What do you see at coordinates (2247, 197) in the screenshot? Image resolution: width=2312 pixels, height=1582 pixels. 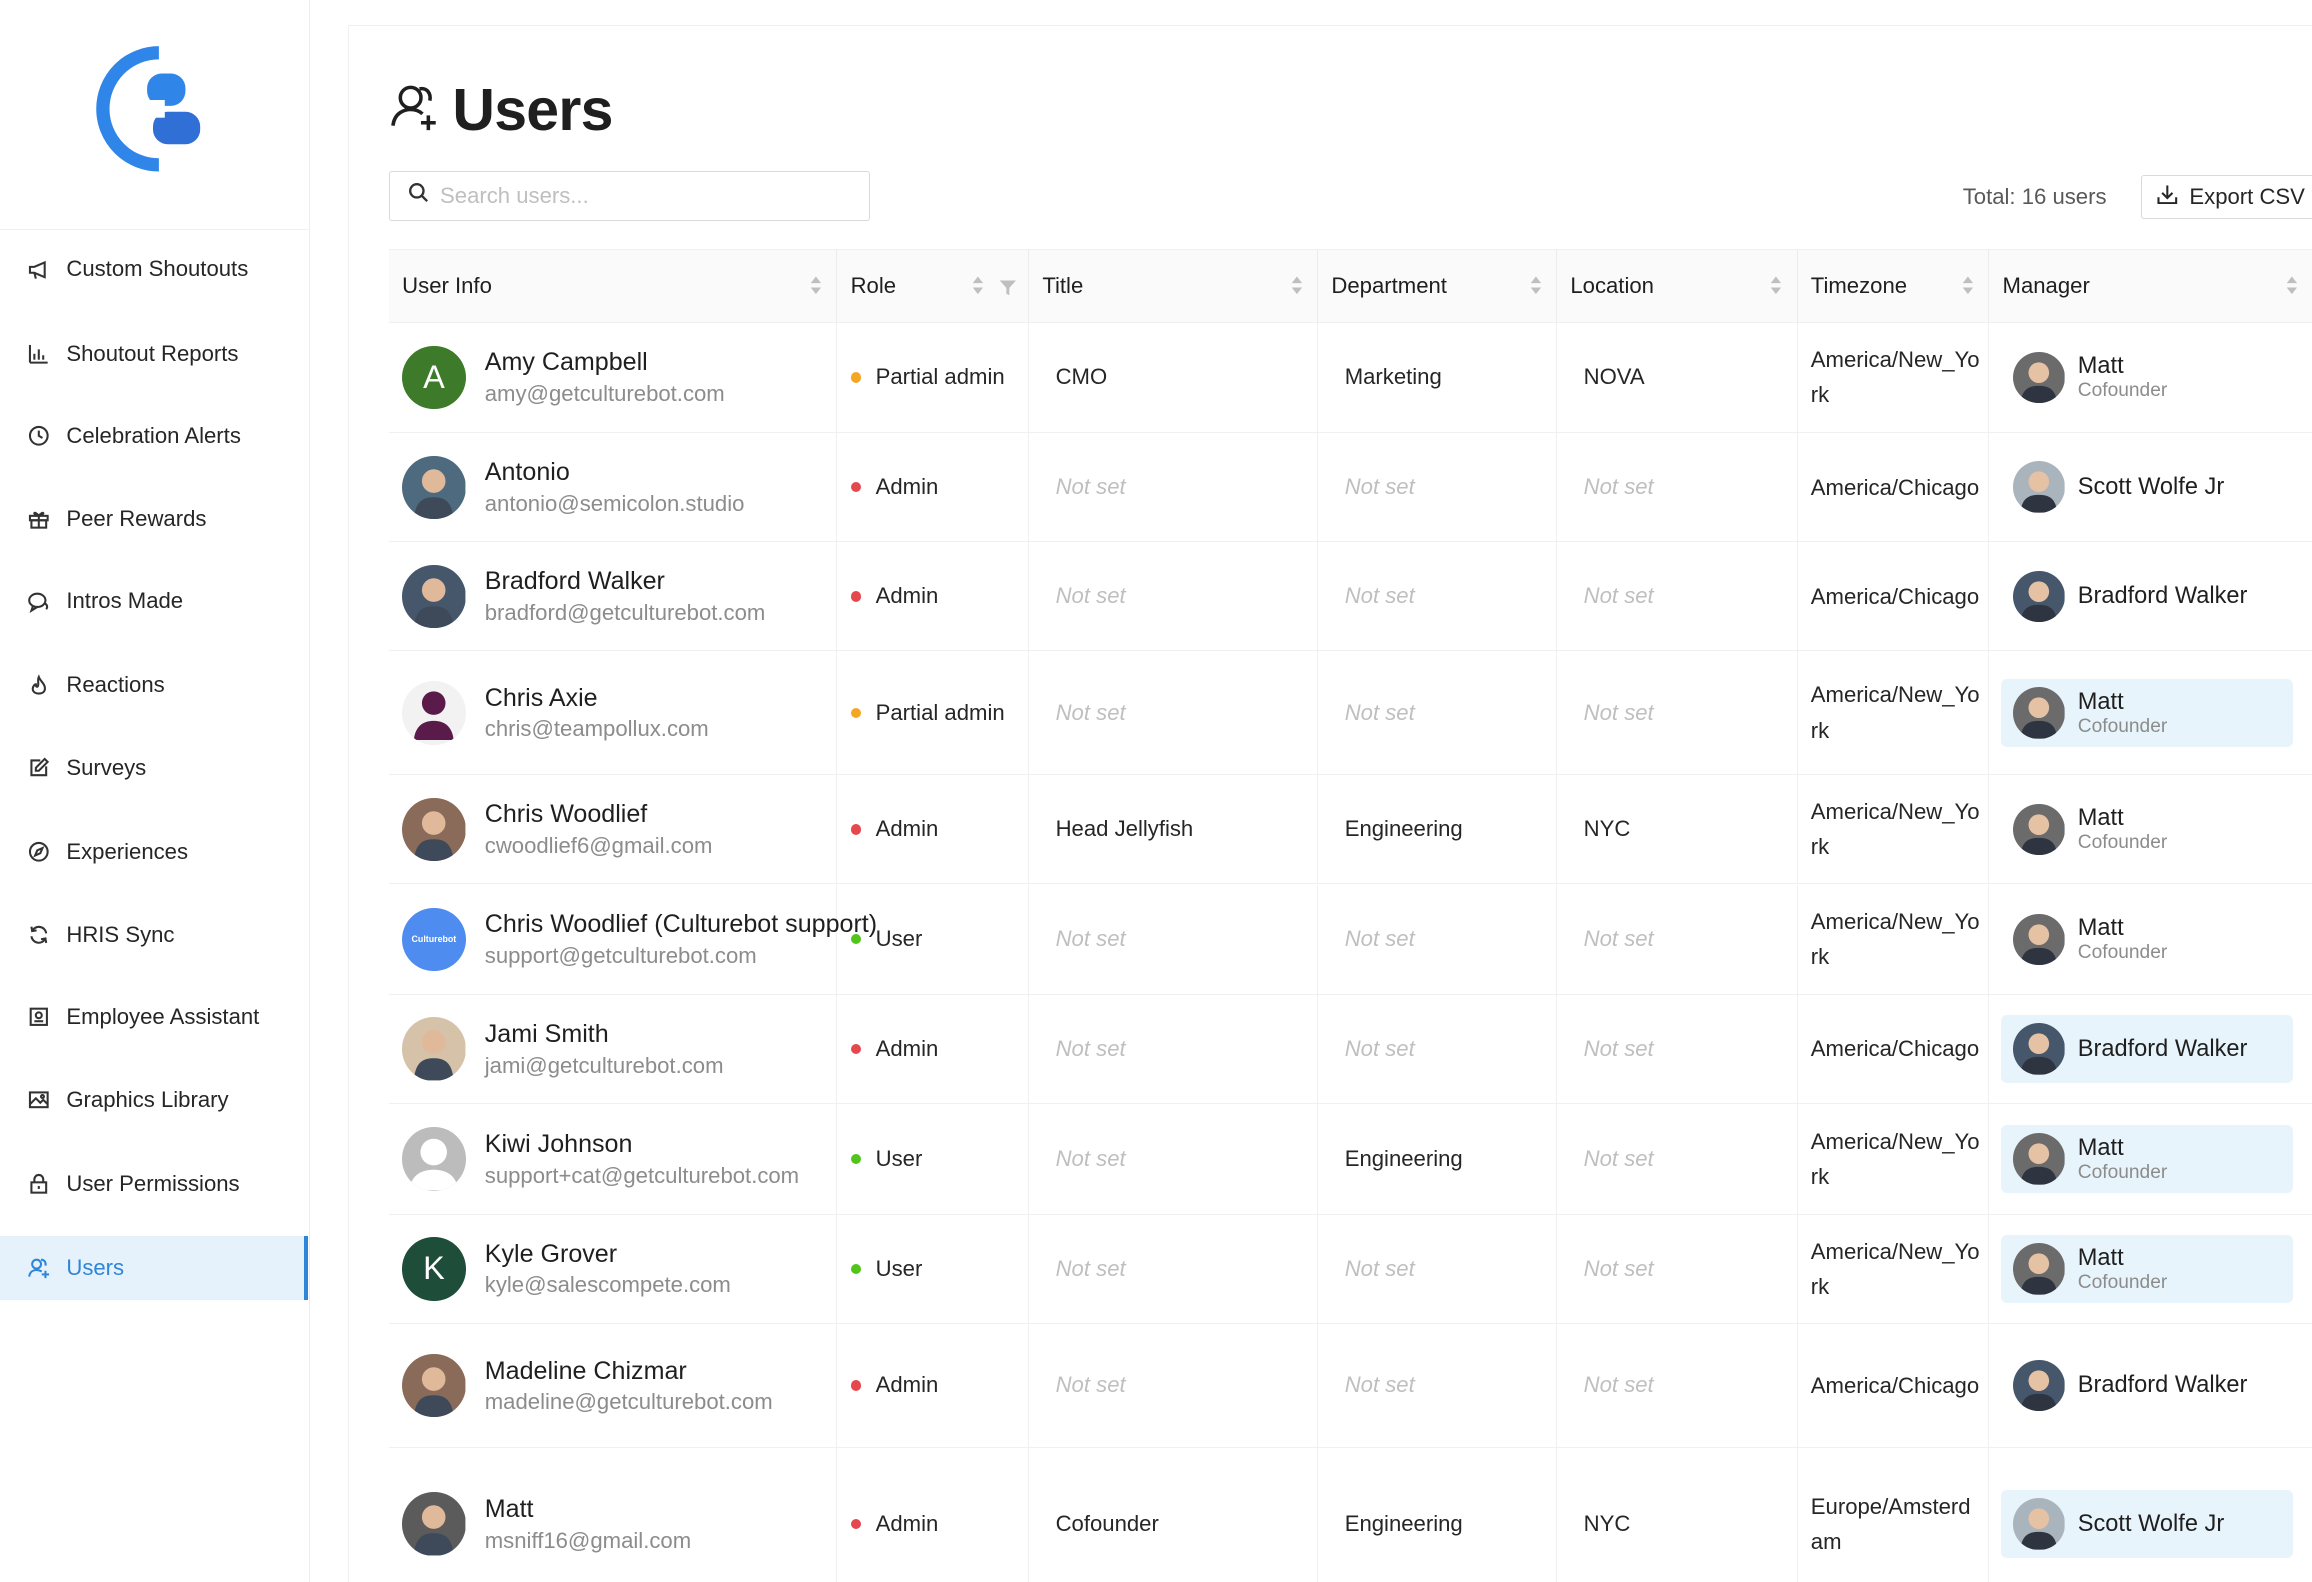 I see `export-csv-label: Export CSV` at bounding box center [2247, 197].